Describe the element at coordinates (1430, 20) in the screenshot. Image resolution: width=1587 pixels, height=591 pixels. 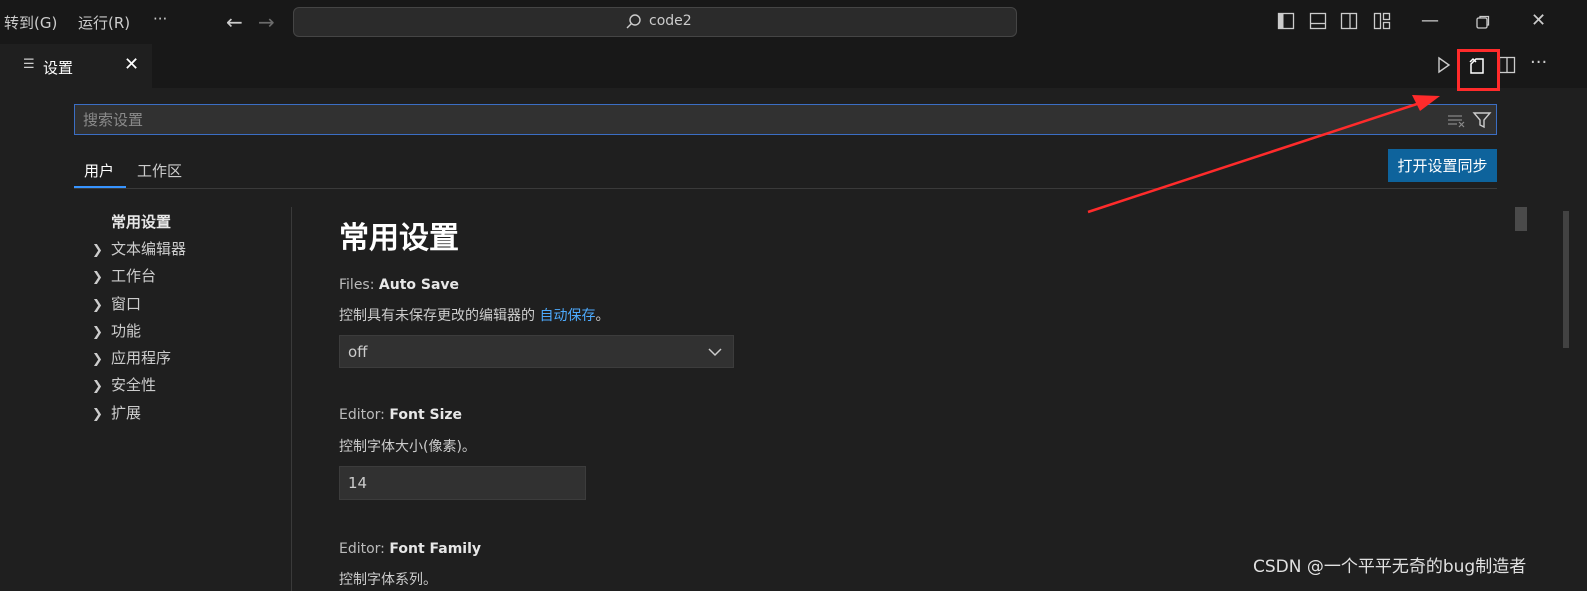
I see `minimize-icon: —` at that location.